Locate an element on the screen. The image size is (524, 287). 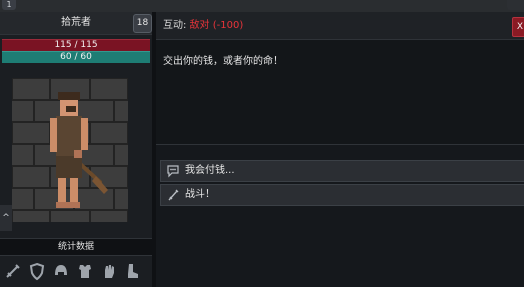
character-portrait is located at coordinates (70, 150).